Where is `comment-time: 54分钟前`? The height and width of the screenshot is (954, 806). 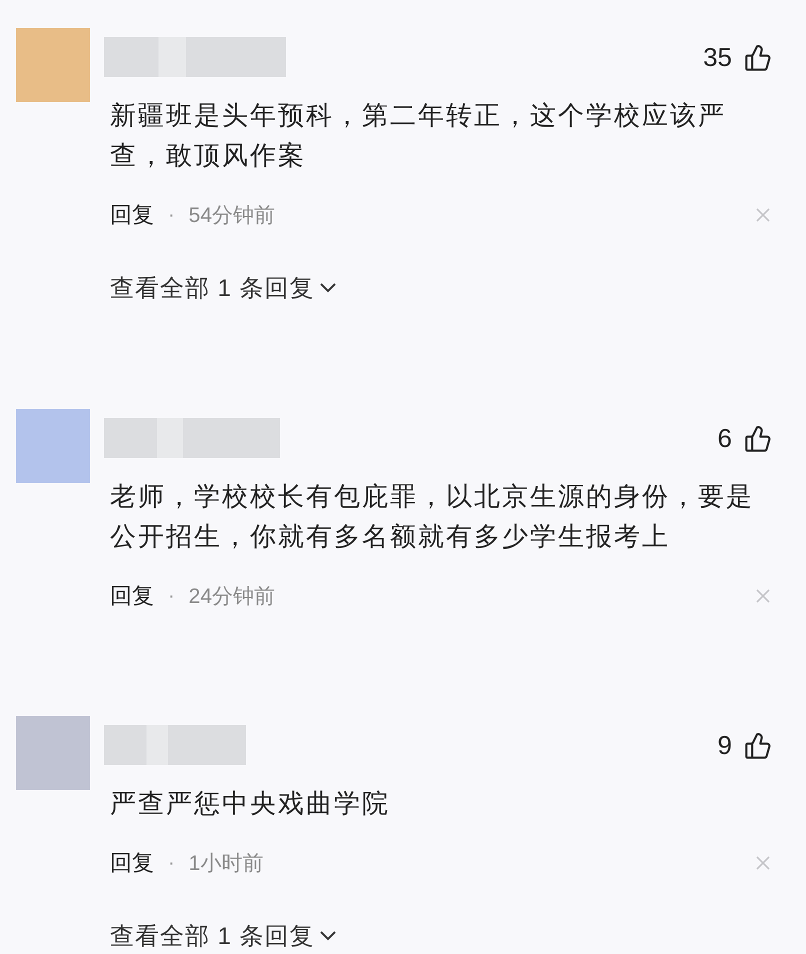 comment-time: 54分钟前 is located at coordinates (232, 216).